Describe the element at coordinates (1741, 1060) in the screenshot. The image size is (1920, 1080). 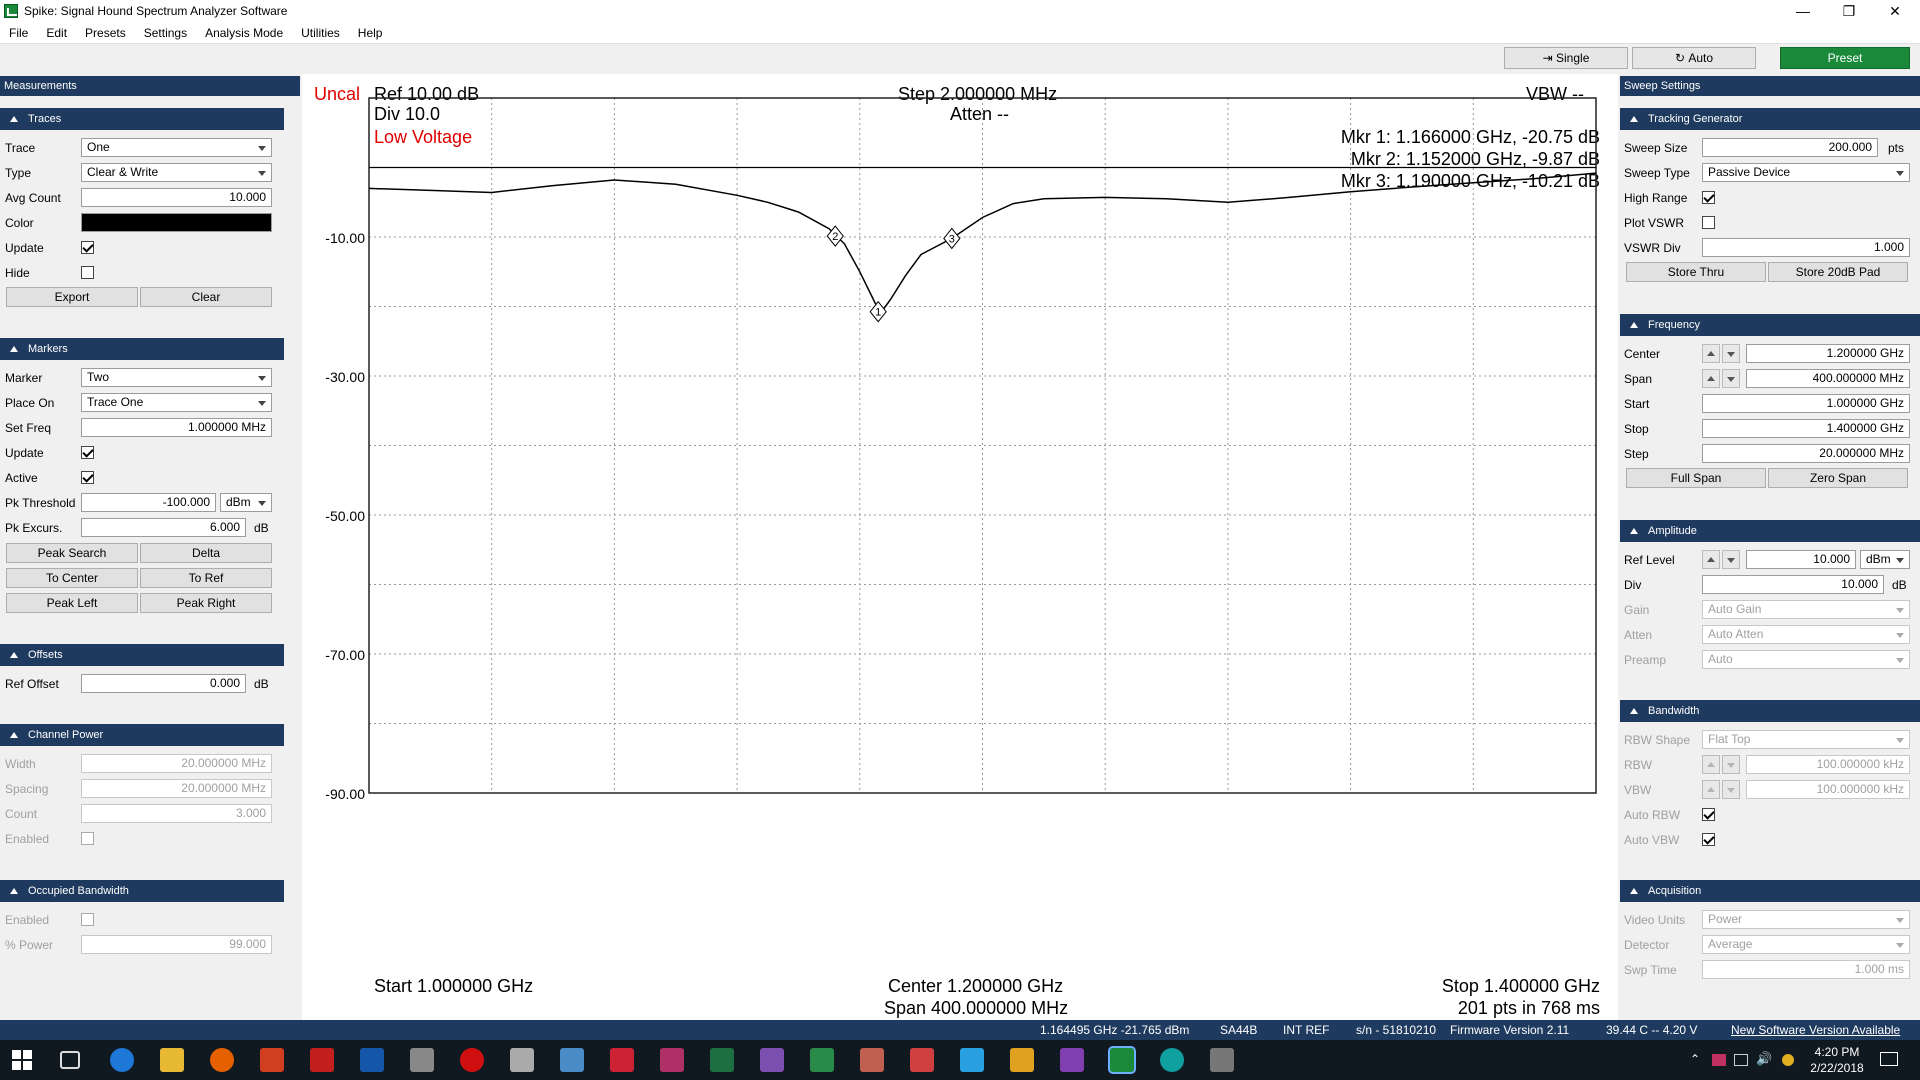
I see `network-icon` at that location.